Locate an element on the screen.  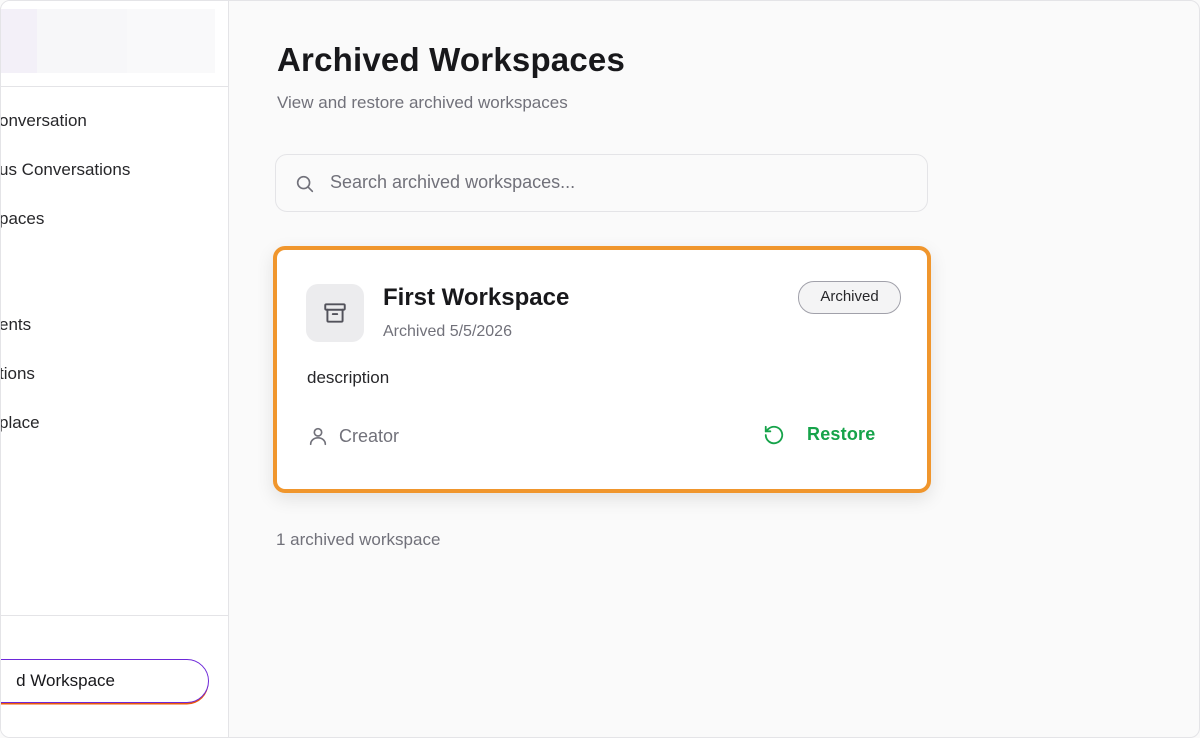
page-title: Archived Workspaces is located at coordinates (451, 59).